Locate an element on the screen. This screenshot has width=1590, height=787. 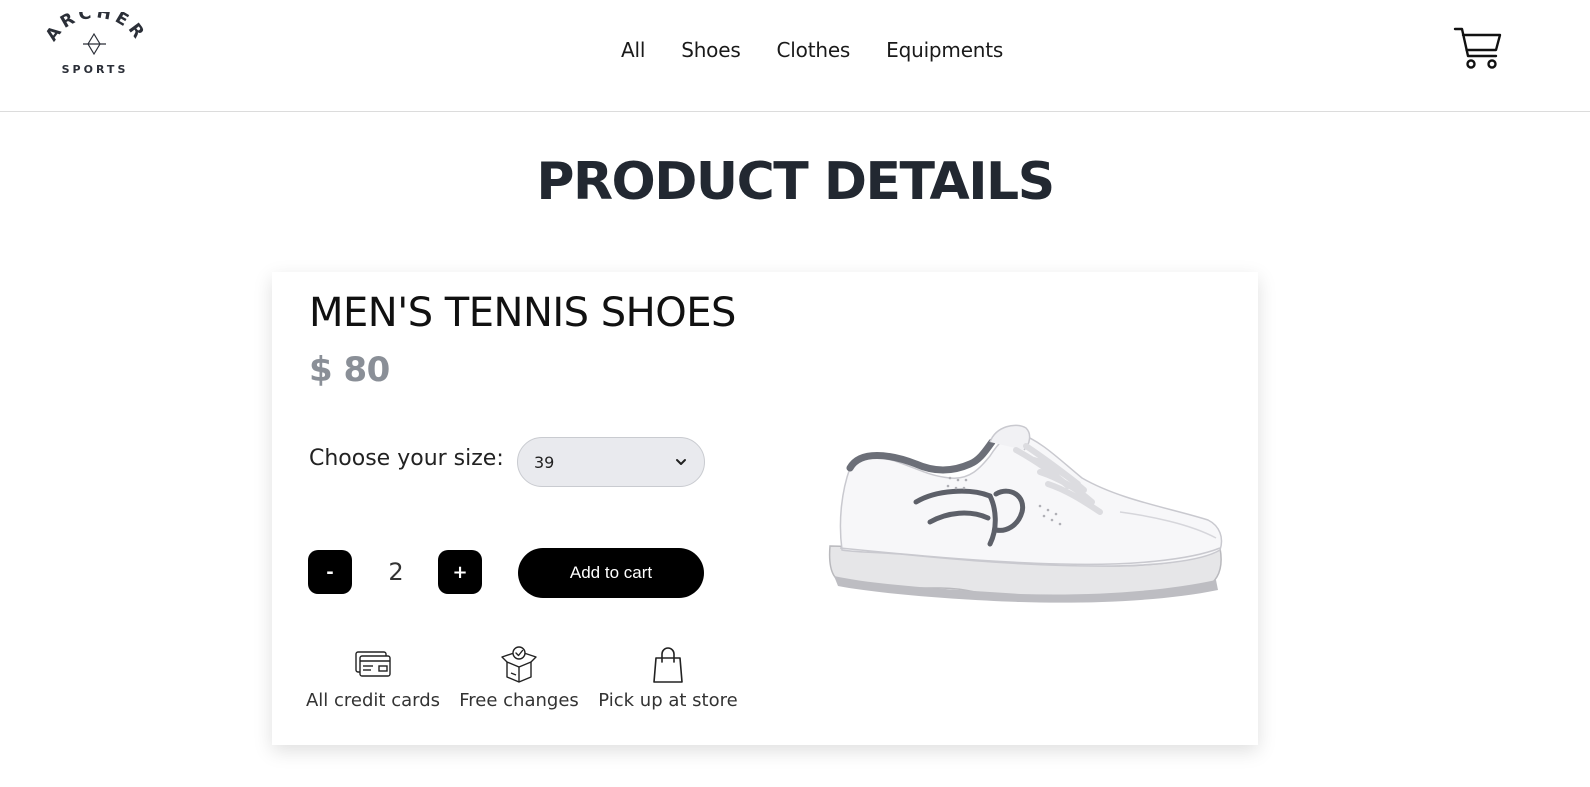
product-name: MEN'S TENNIS SHOES is located at coordinates (522, 313).